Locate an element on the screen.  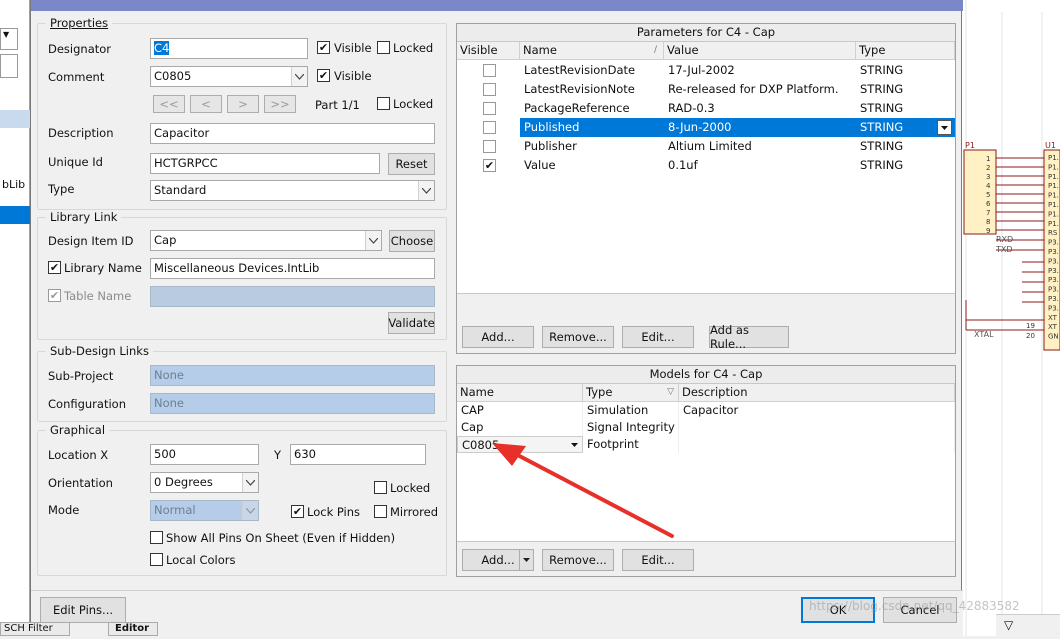
p1-pin-number: 2 is located at coordinates (988, 168).